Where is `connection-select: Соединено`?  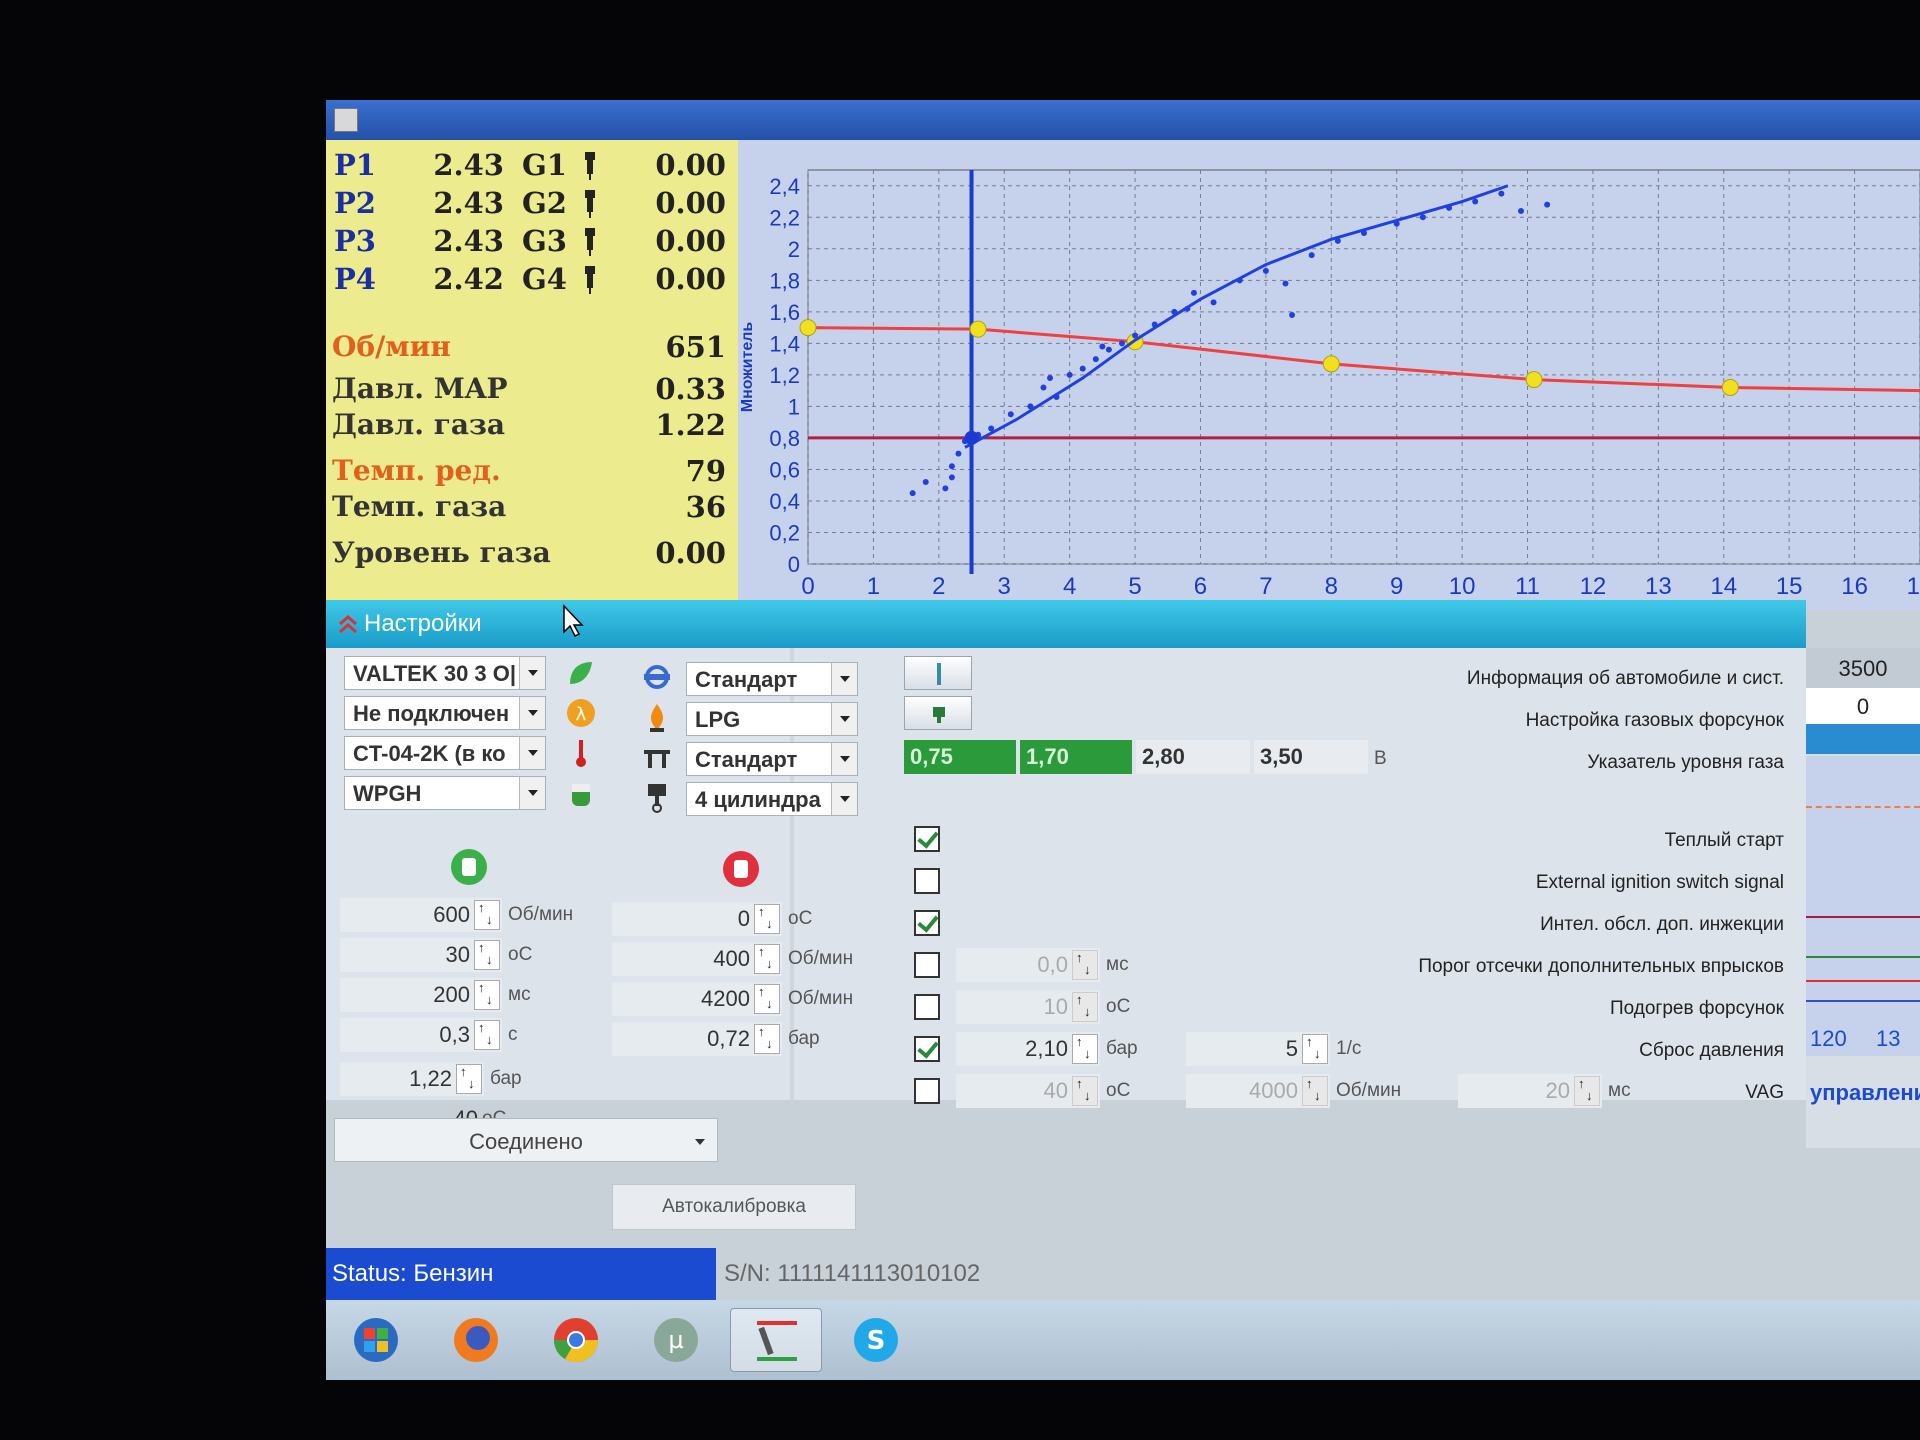 connection-select: Соединено is located at coordinates (526, 1140).